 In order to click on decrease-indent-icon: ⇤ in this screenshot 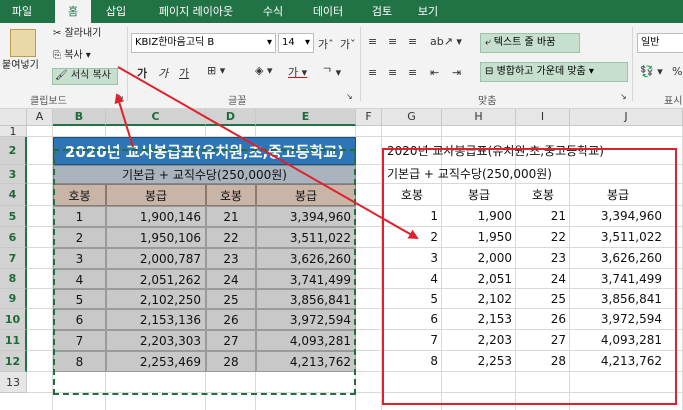, I will do `click(434, 72)`.